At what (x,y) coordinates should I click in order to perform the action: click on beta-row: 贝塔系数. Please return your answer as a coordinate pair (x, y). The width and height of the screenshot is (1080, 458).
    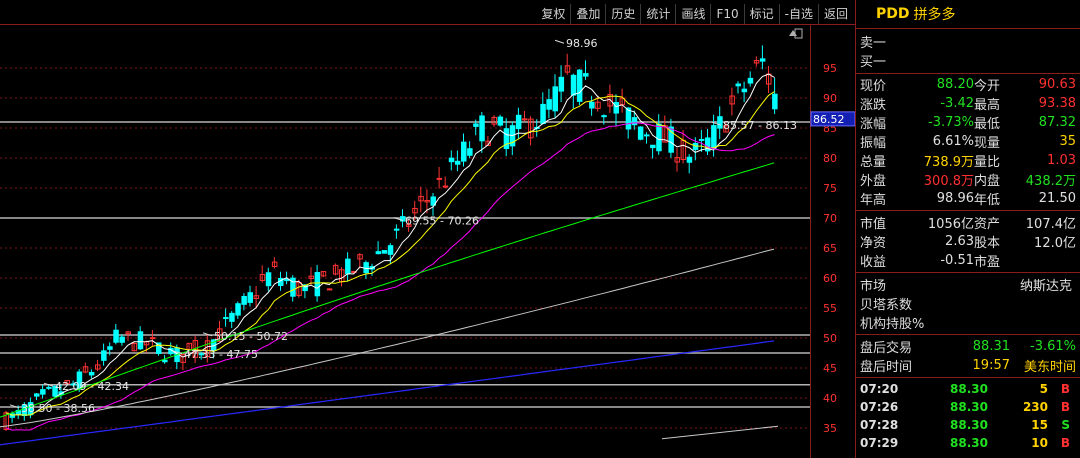
    Looking at the image, I should click on (968, 303).